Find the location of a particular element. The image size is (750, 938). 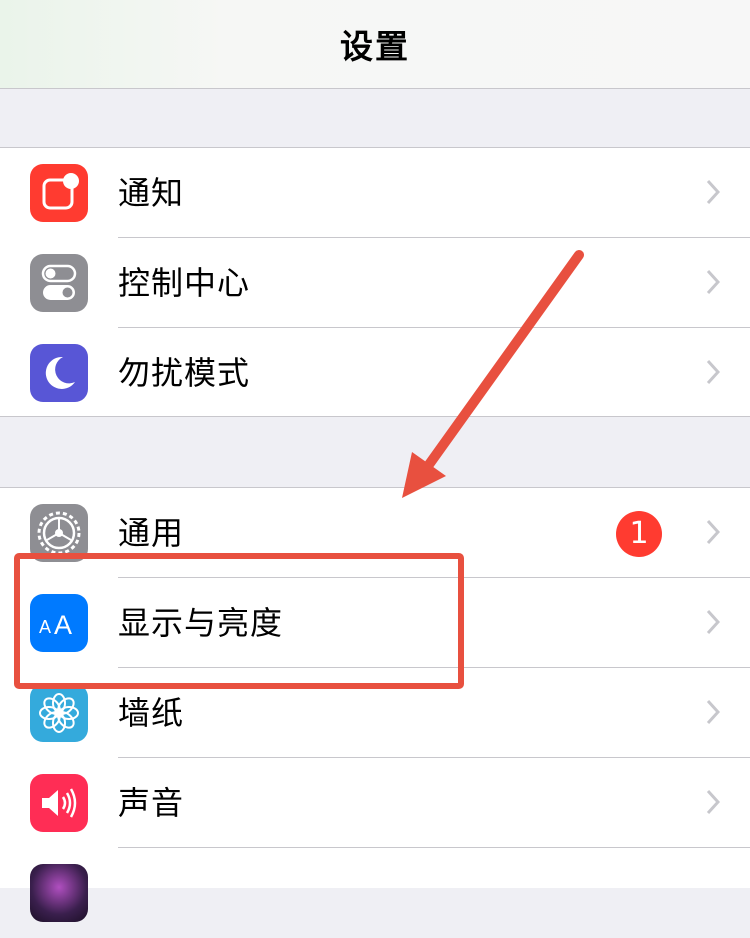

moon-icon is located at coordinates (59, 373).